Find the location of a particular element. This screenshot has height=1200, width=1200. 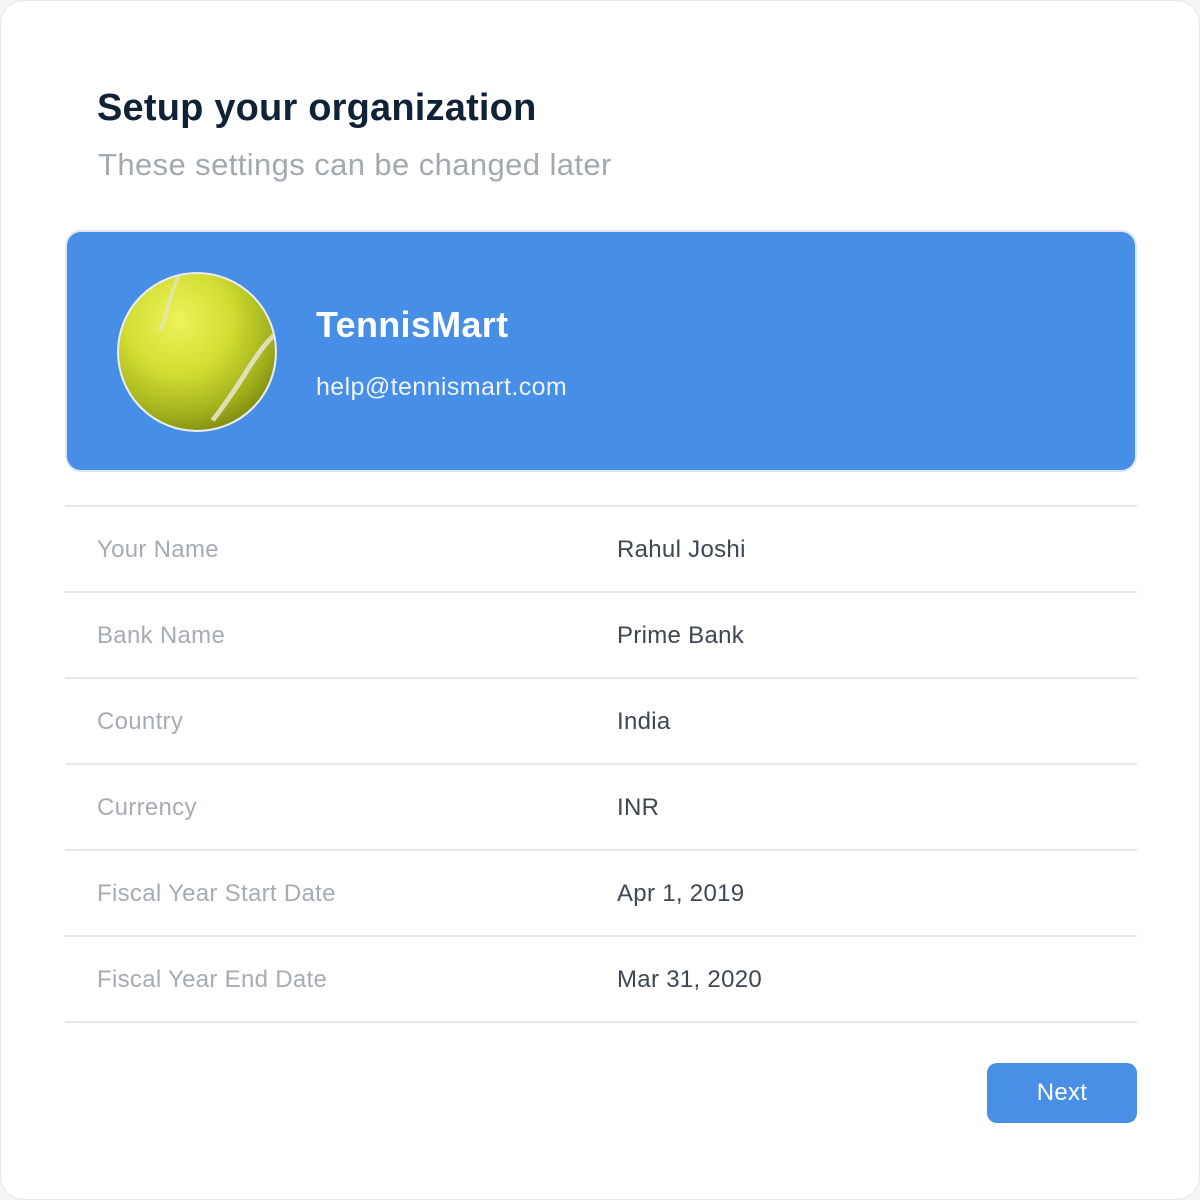

detail-label: Fiscal Year Start Date is located at coordinates (216, 893).